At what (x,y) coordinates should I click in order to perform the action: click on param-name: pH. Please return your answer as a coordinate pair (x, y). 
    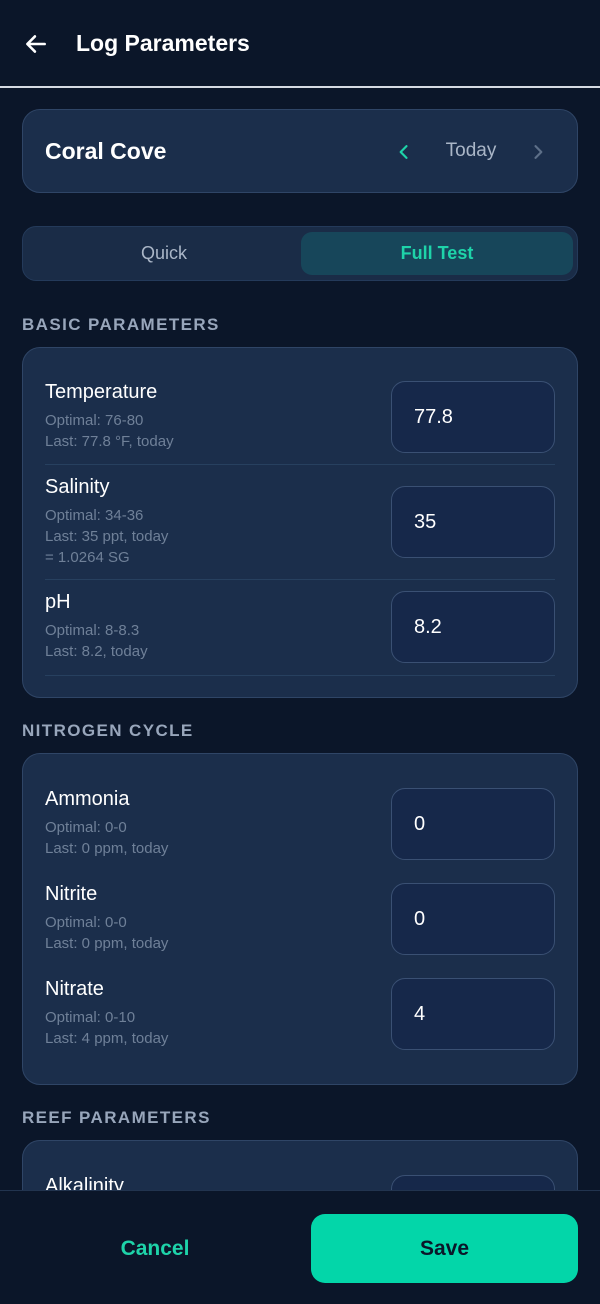
    Looking at the image, I should click on (58, 602).